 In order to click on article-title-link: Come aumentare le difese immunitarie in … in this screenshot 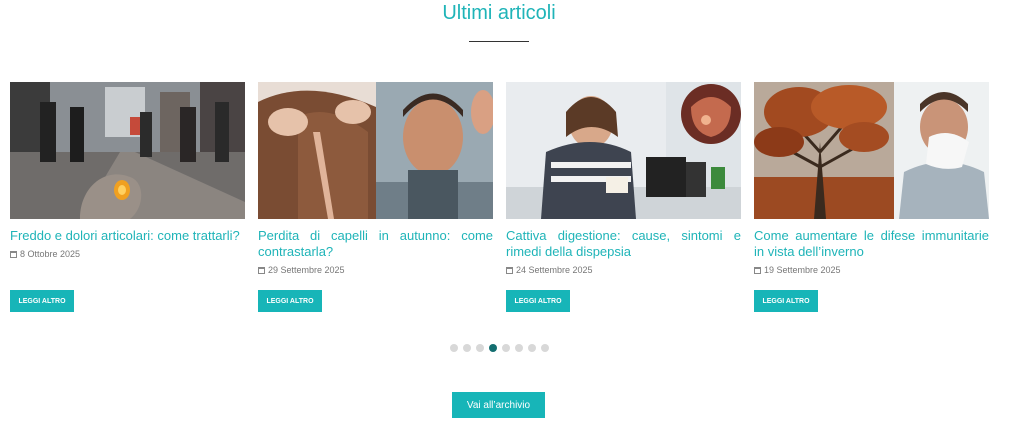, I will do `click(871, 244)`.